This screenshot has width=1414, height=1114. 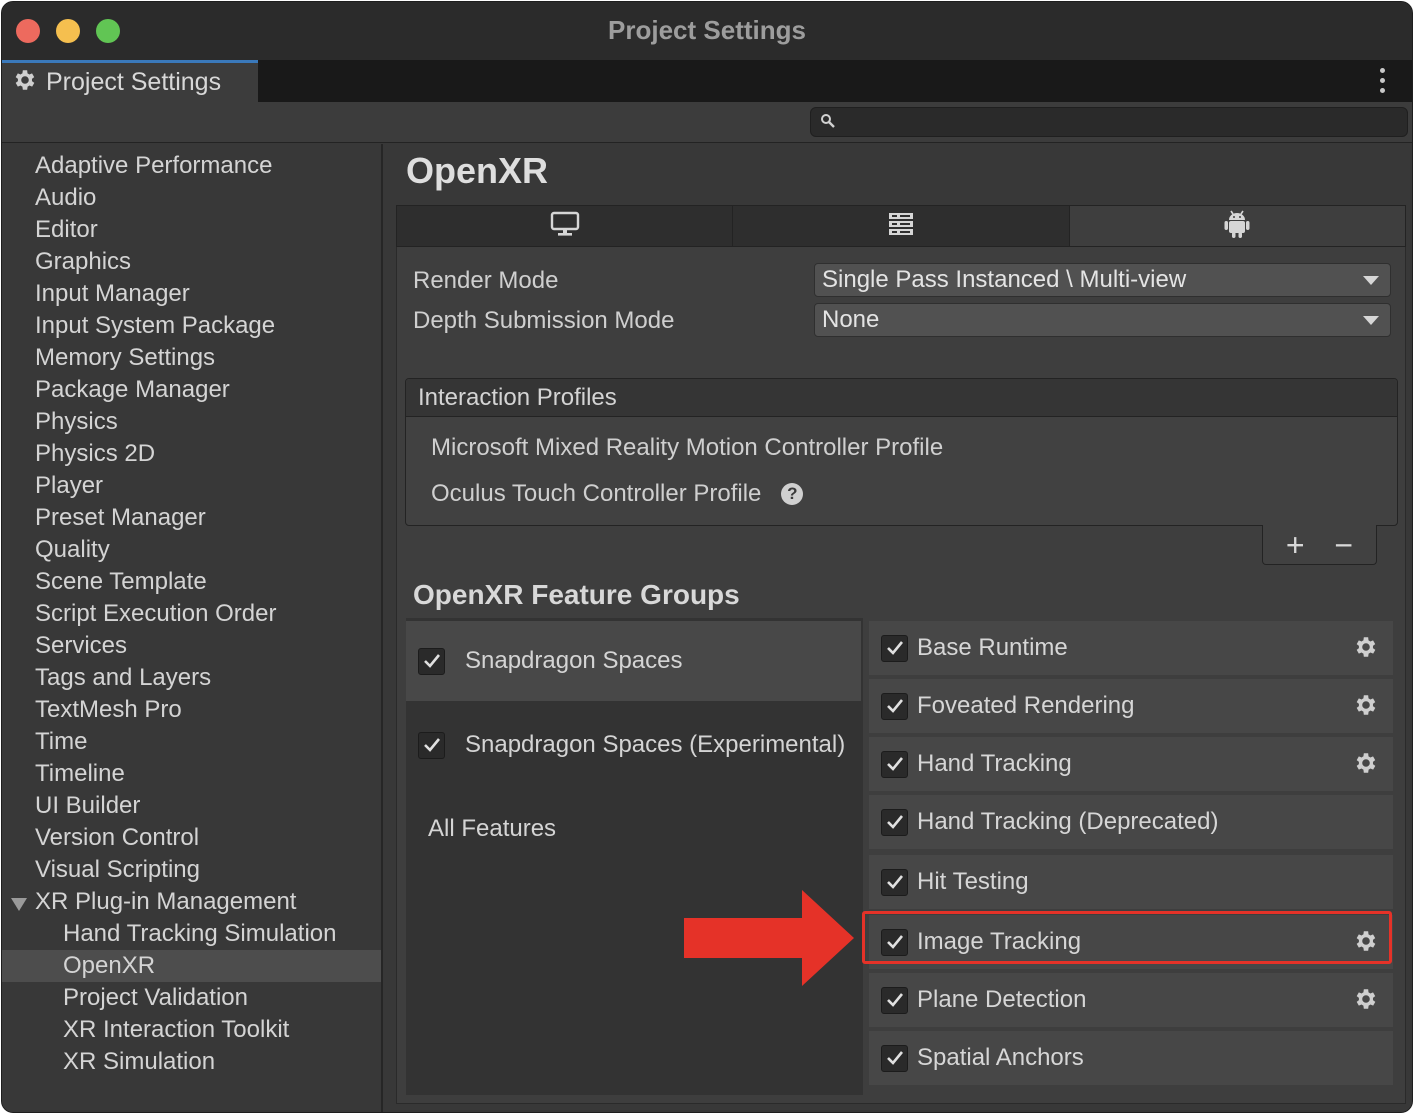 I want to click on tab-standalone, so click(x=565, y=226).